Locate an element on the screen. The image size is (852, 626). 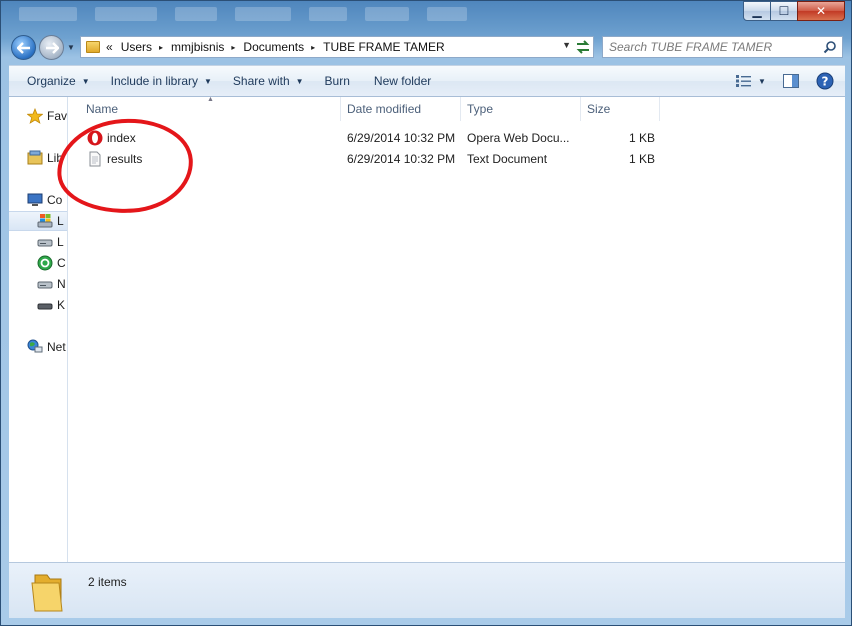
breadcrumb-documents: Documents is located at coordinates (273, 47).